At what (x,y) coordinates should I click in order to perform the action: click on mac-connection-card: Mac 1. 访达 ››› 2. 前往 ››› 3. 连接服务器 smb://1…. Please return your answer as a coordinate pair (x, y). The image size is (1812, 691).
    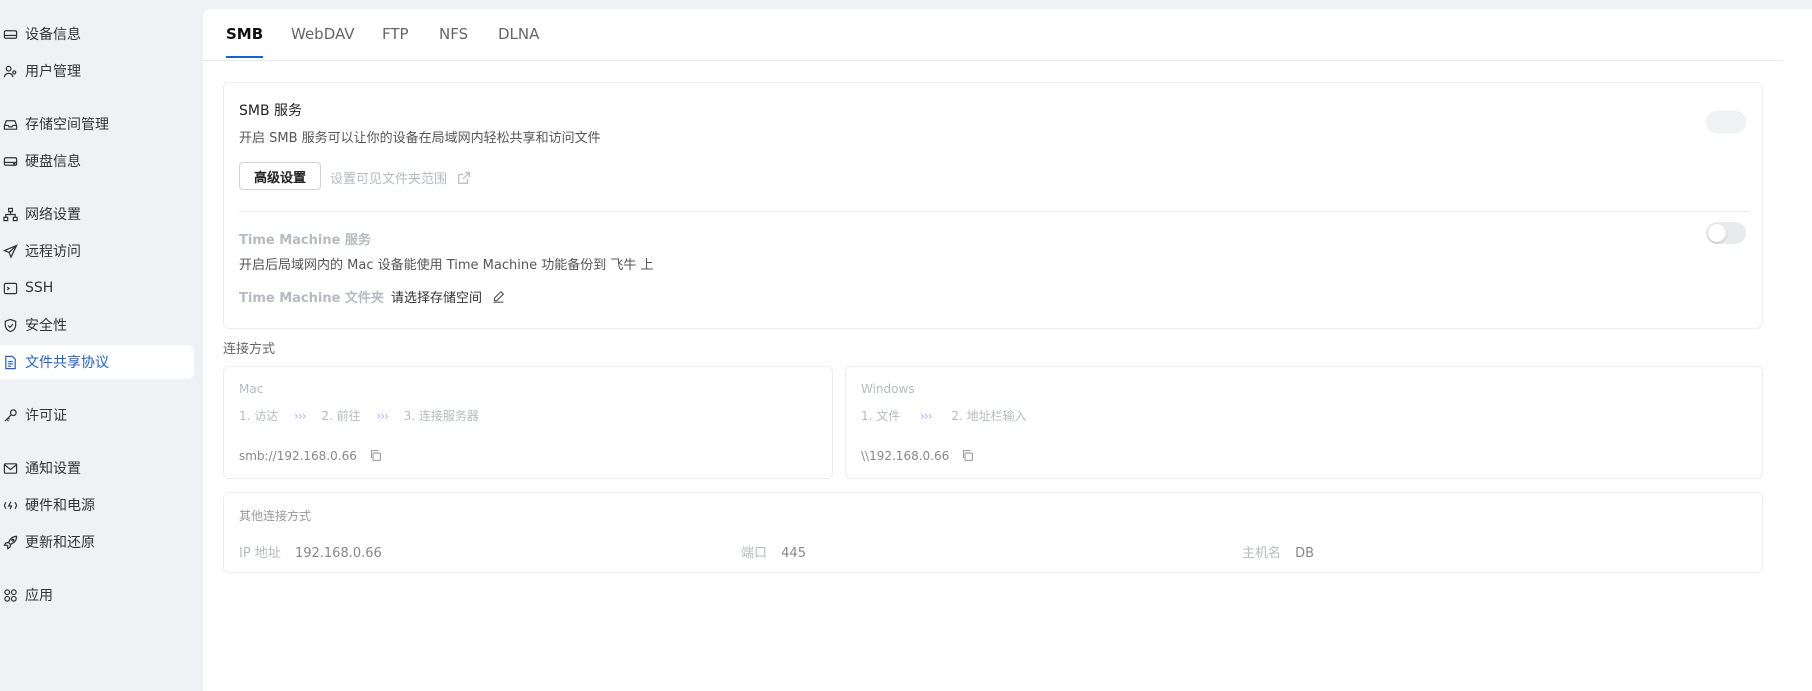
    Looking at the image, I should click on (528, 422).